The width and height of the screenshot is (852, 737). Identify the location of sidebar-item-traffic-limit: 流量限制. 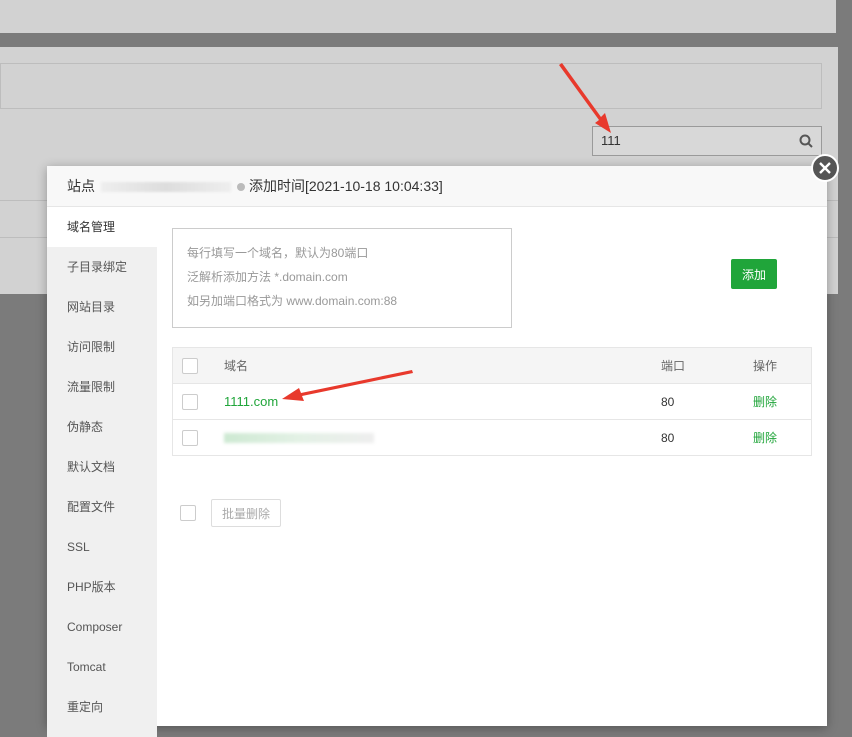
(102, 387).